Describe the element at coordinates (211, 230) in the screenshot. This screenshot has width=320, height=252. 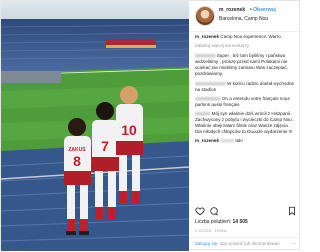
I see `post-date: 2 GODZ. TEMU` at that location.